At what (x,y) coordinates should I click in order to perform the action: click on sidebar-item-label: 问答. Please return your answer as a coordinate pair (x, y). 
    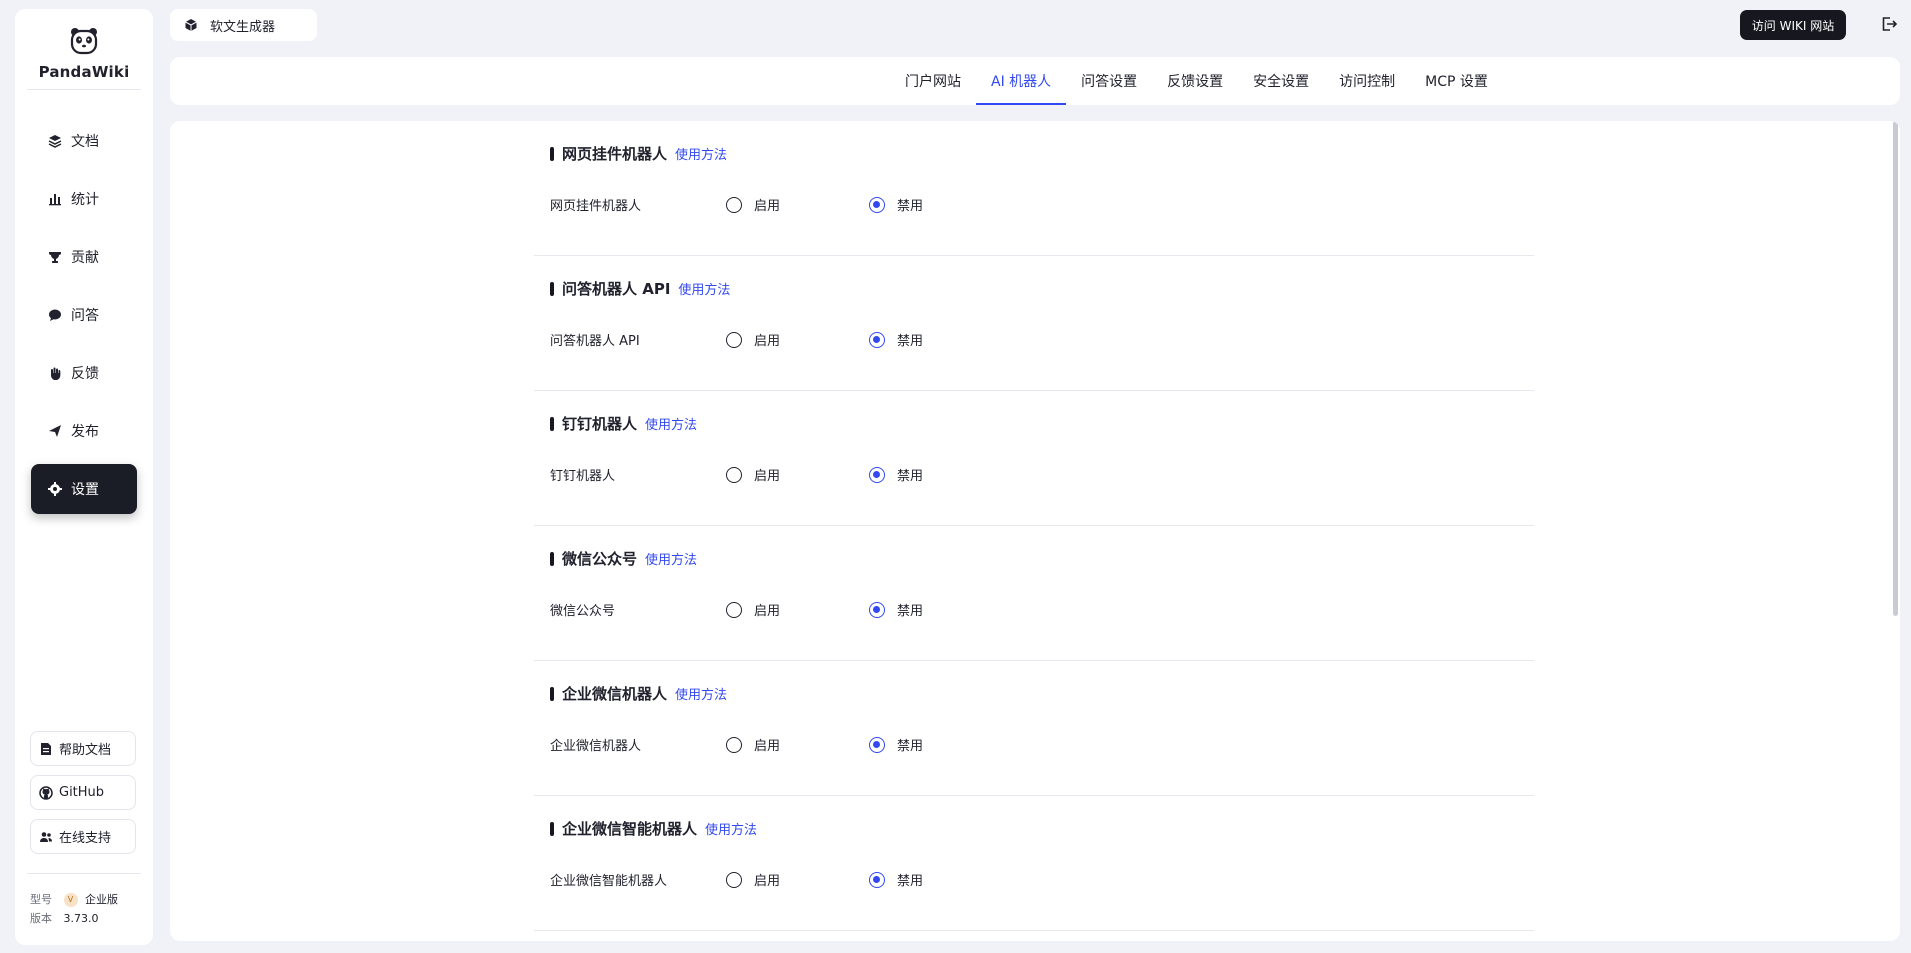
    Looking at the image, I should click on (85, 316).